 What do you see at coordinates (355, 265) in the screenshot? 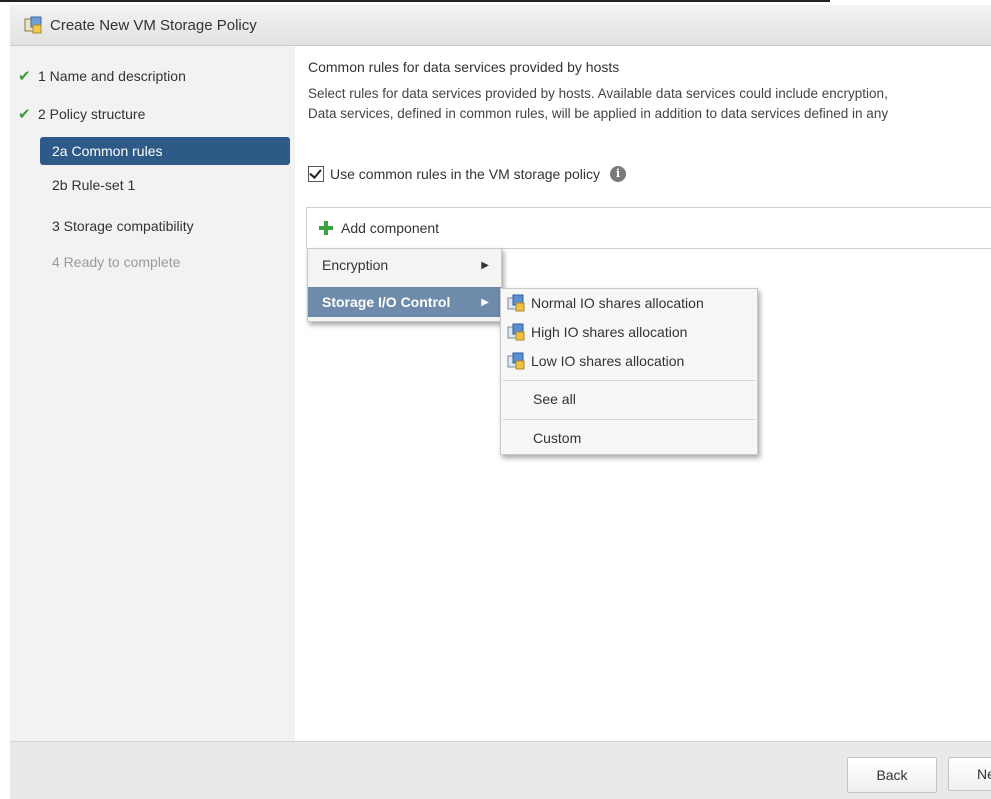
I see `menu-item-label: Encryption` at bounding box center [355, 265].